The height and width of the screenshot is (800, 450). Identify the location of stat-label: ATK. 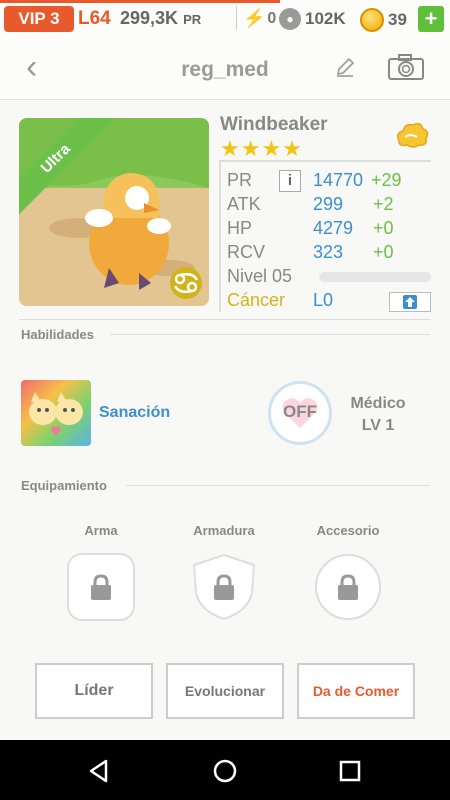
(244, 204).